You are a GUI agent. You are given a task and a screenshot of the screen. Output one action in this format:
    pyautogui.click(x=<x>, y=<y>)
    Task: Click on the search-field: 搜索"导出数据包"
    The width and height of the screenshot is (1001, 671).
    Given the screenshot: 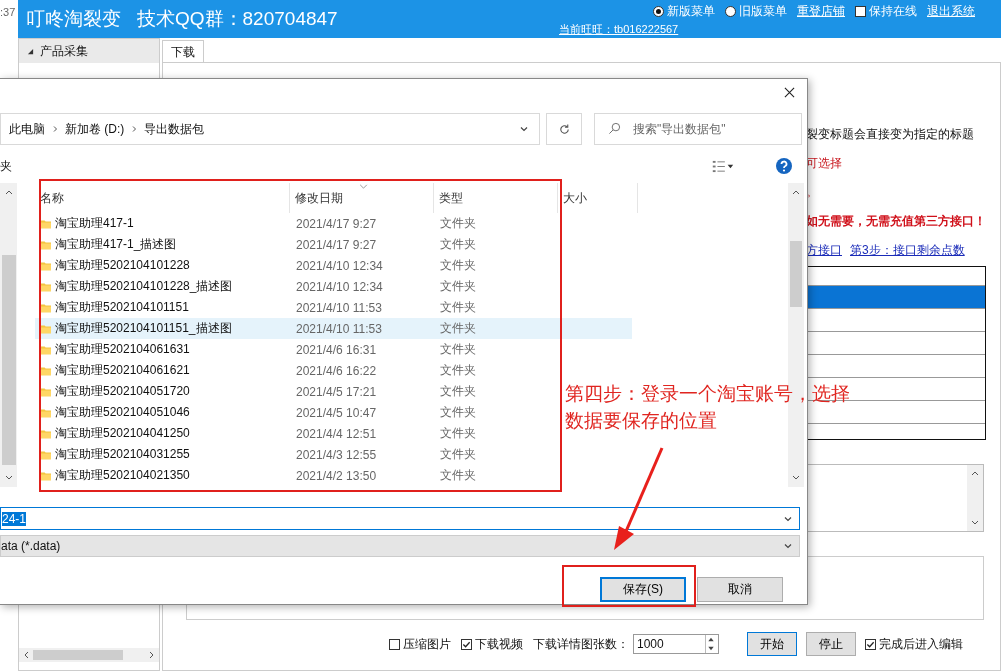 What is the action you would take?
    pyautogui.click(x=698, y=129)
    